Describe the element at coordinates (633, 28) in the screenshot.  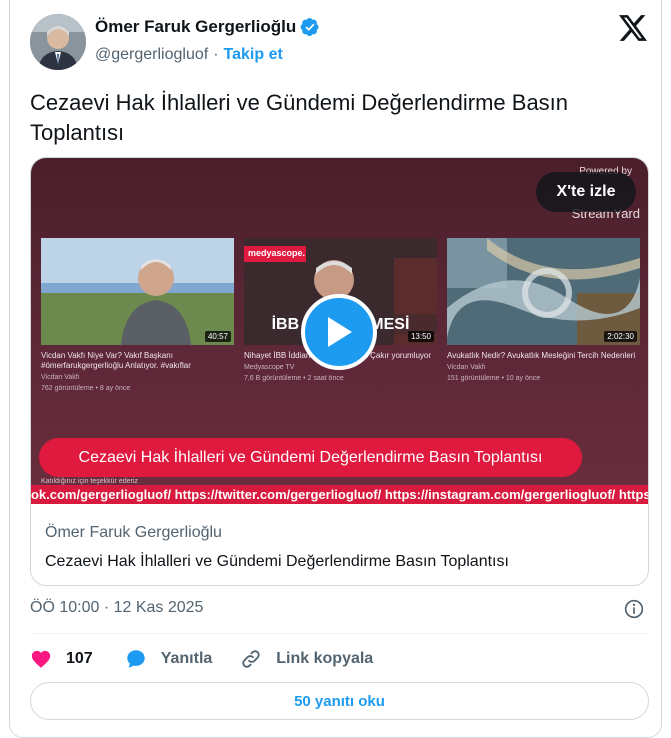
I see `x-logo-icon` at that location.